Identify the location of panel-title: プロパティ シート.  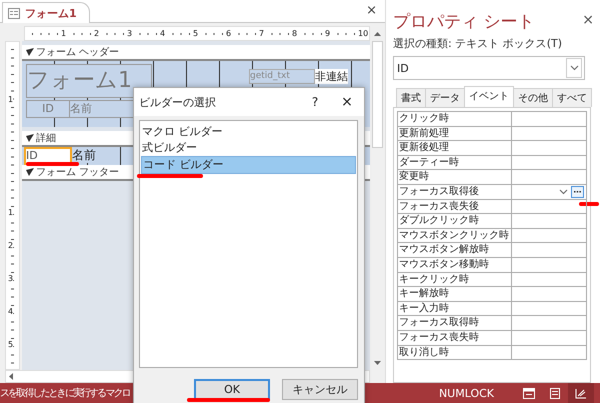
(463, 22).